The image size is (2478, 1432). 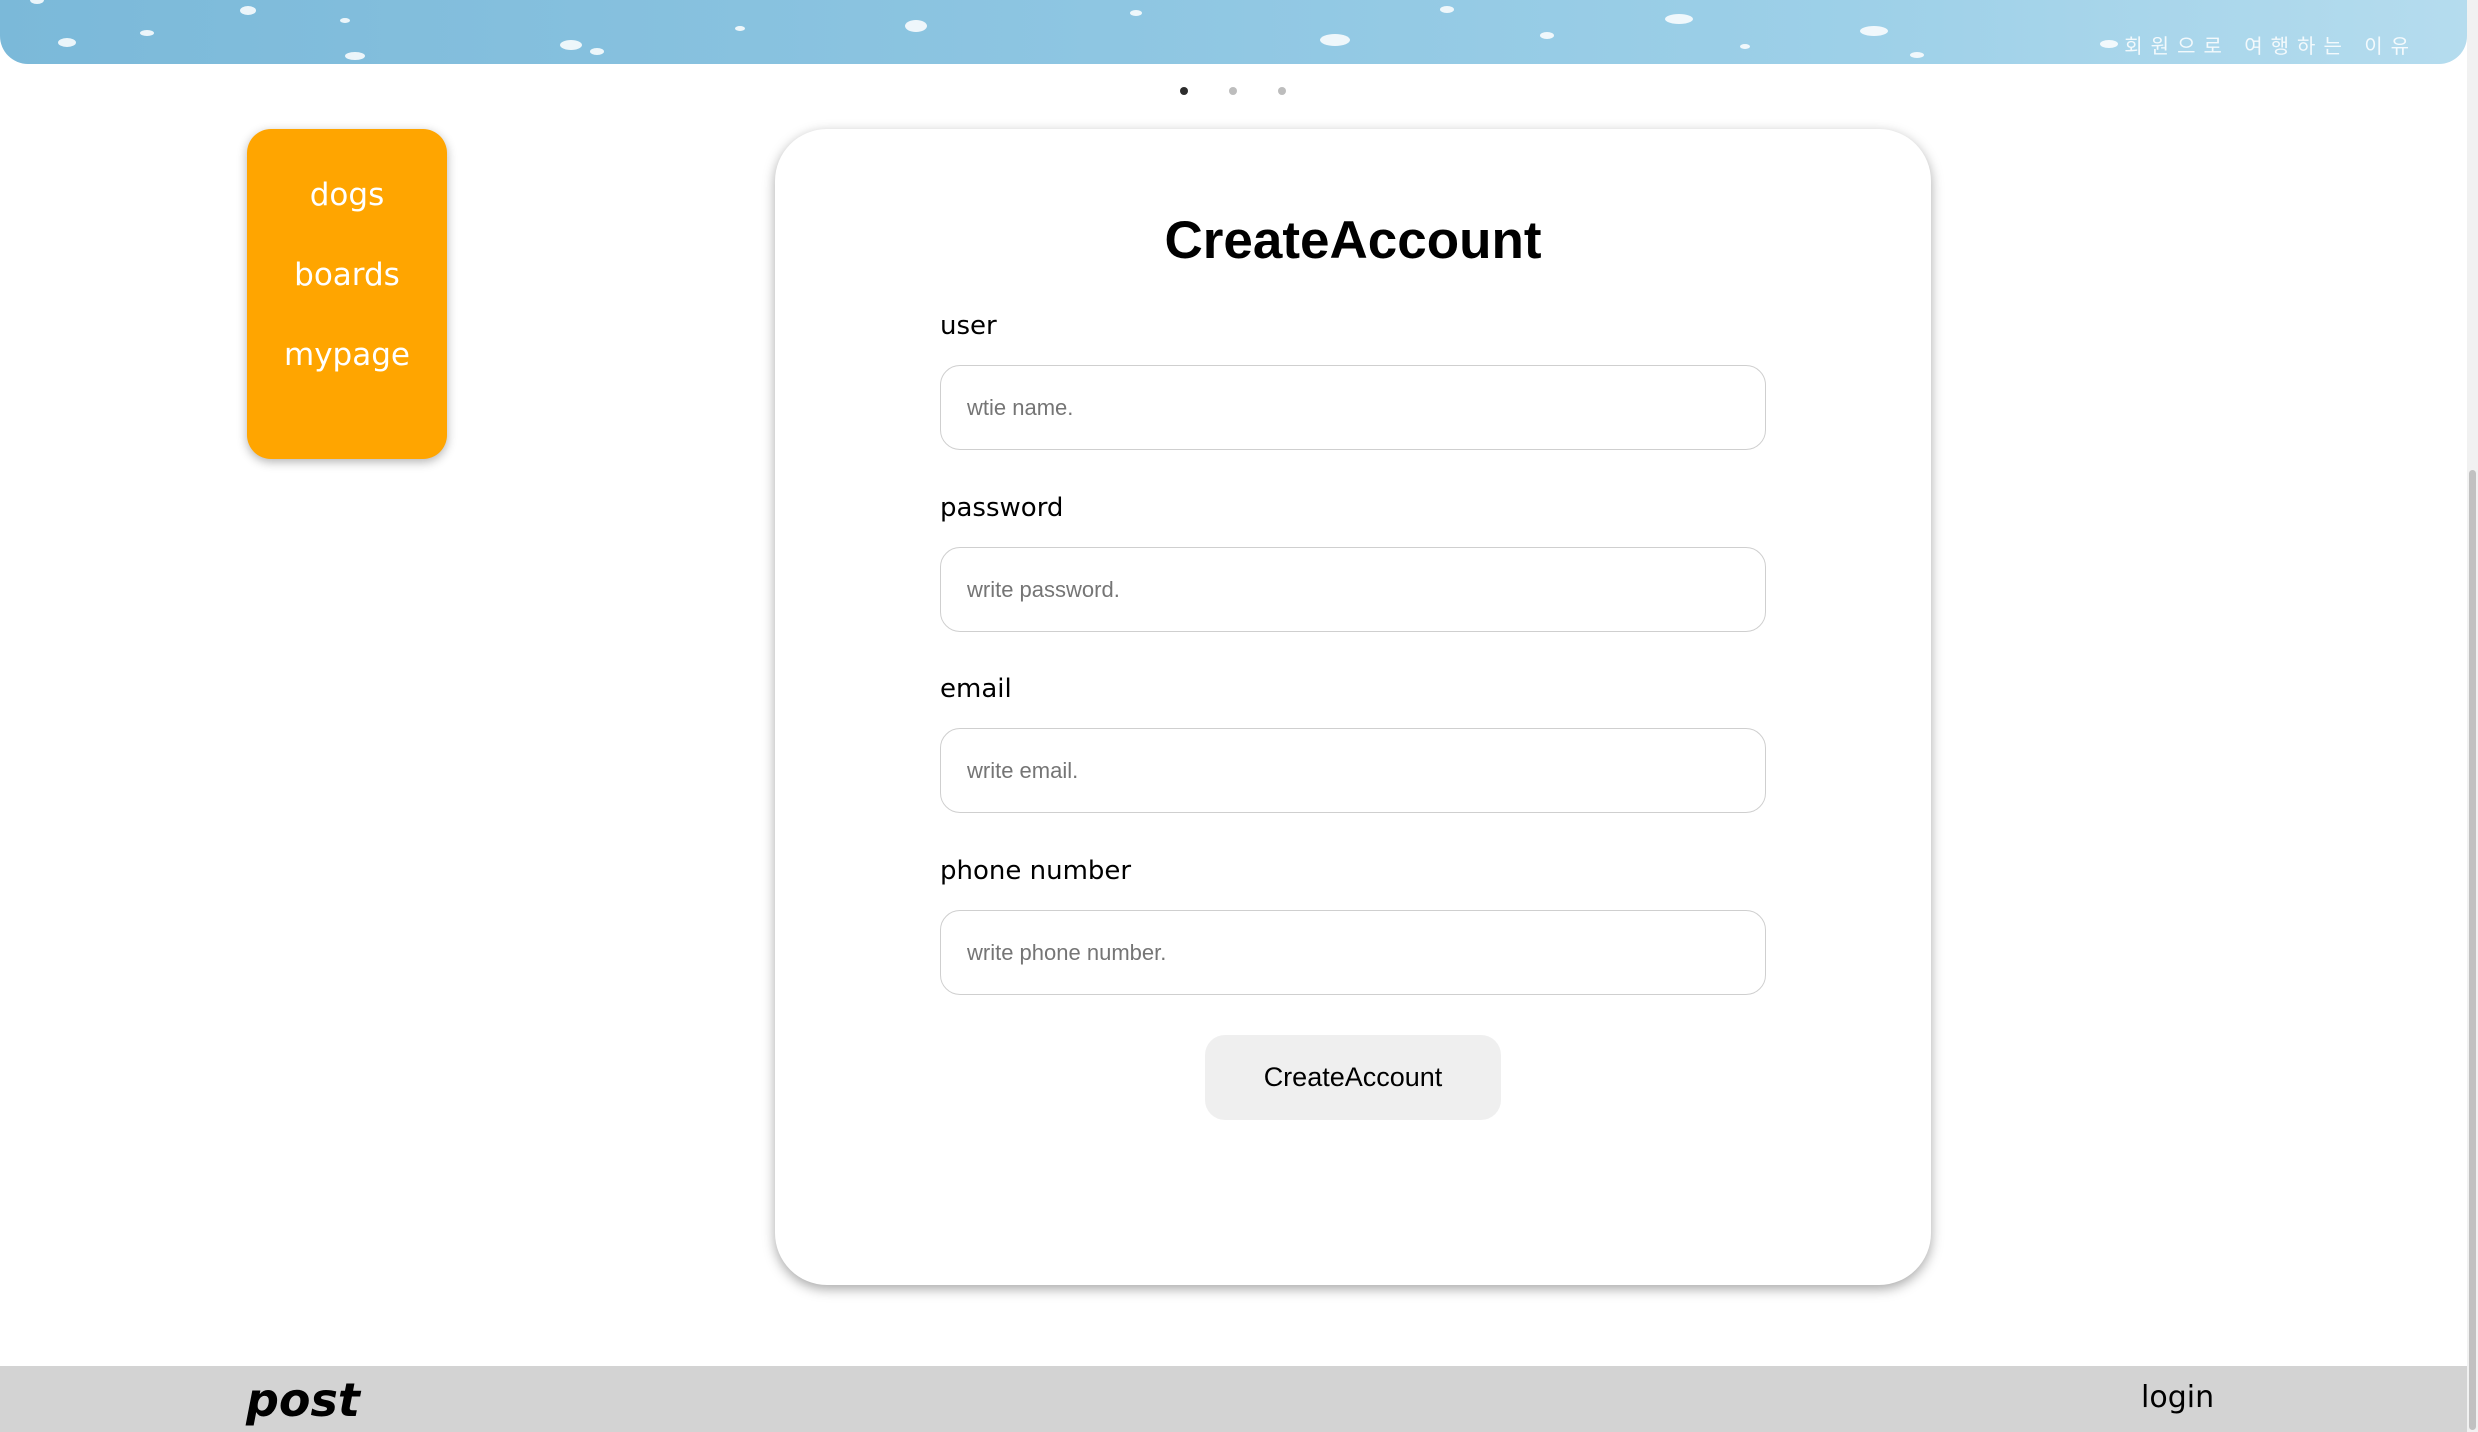 I want to click on carousel-dots, so click(x=1233, y=91).